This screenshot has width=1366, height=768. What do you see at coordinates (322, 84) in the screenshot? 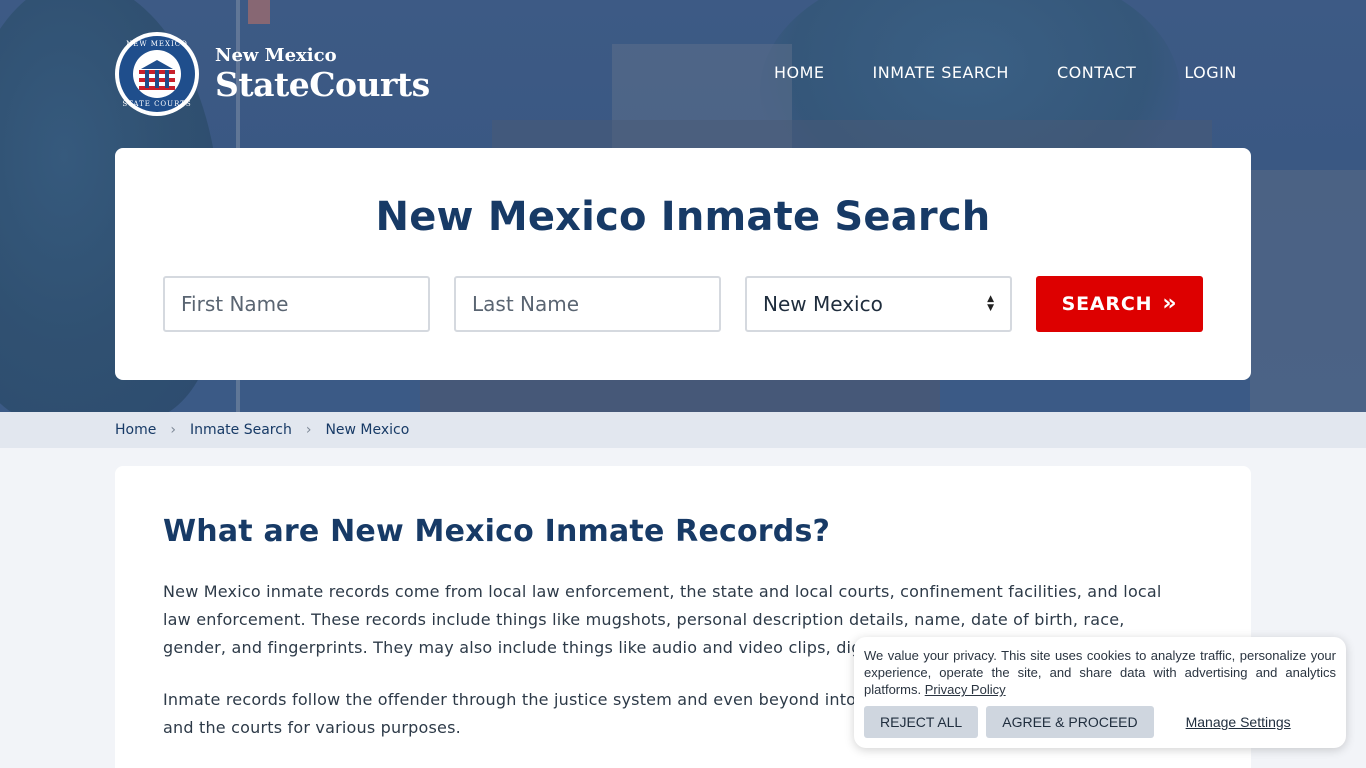
I see `brand-title: StateCourts` at bounding box center [322, 84].